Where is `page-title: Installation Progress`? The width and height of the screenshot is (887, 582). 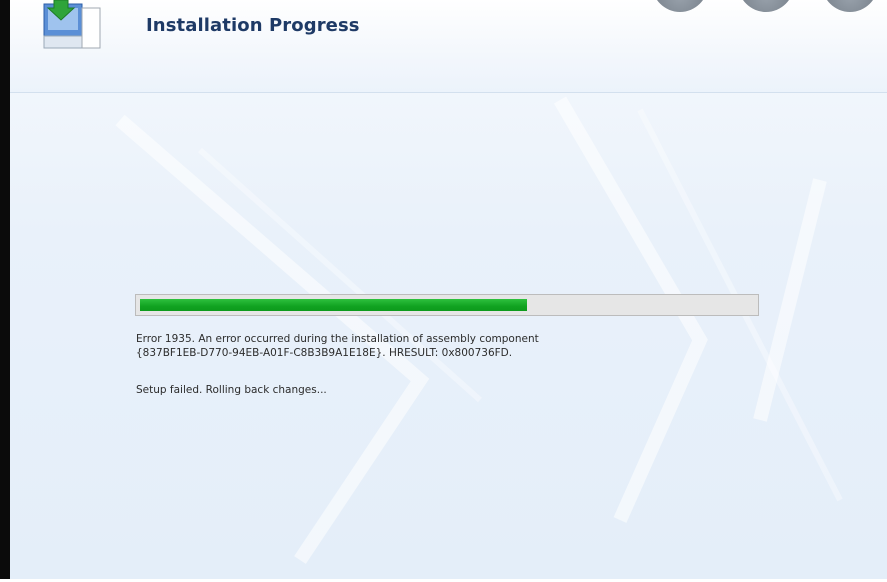 page-title: Installation Progress is located at coordinates (253, 25).